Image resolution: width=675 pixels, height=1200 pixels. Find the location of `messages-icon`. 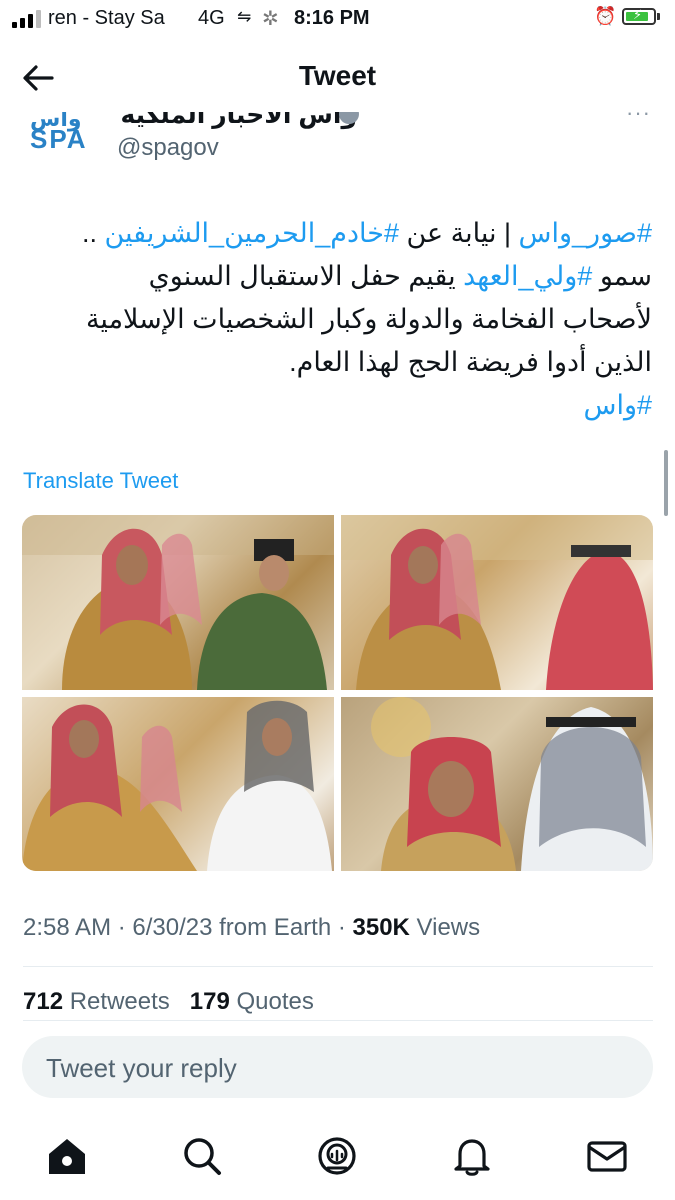

messages-icon is located at coordinates (607, 1156).